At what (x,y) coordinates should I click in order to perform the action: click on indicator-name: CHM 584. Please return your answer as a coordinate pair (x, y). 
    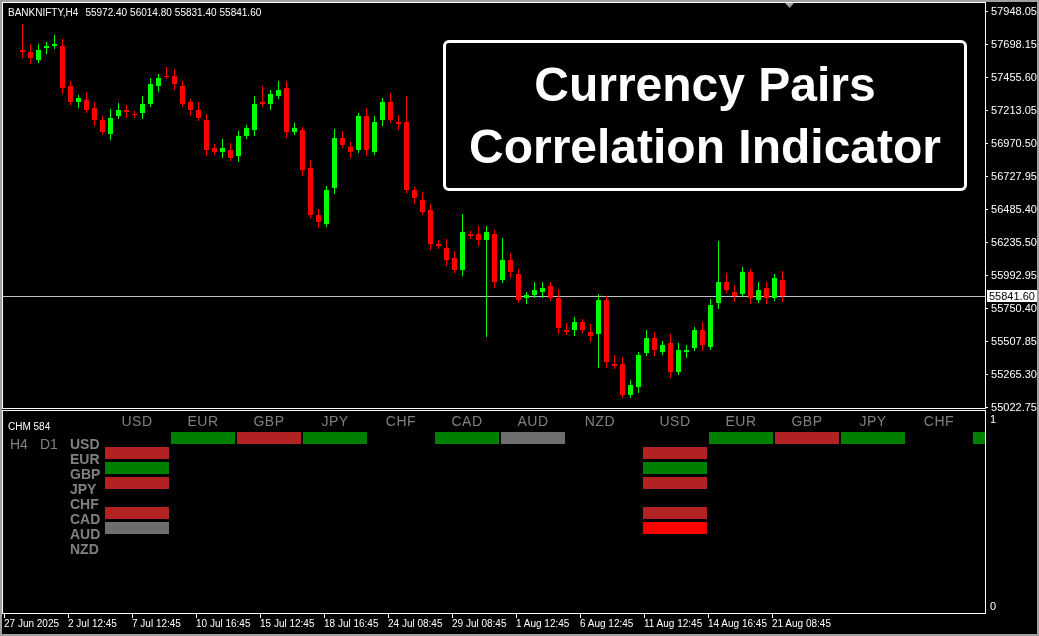
    Looking at the image, I should click on (29, 426).